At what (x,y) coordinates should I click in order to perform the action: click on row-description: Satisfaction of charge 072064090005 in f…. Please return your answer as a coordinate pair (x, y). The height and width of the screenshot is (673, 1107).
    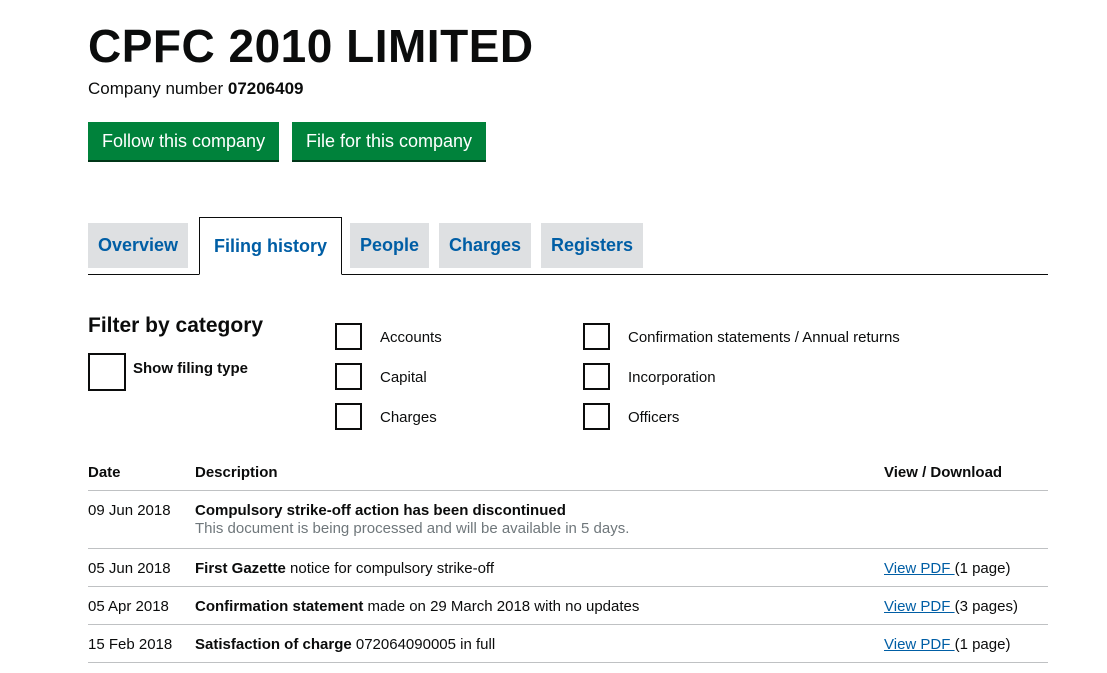
    Looking at the image, I should click on (345, 644).